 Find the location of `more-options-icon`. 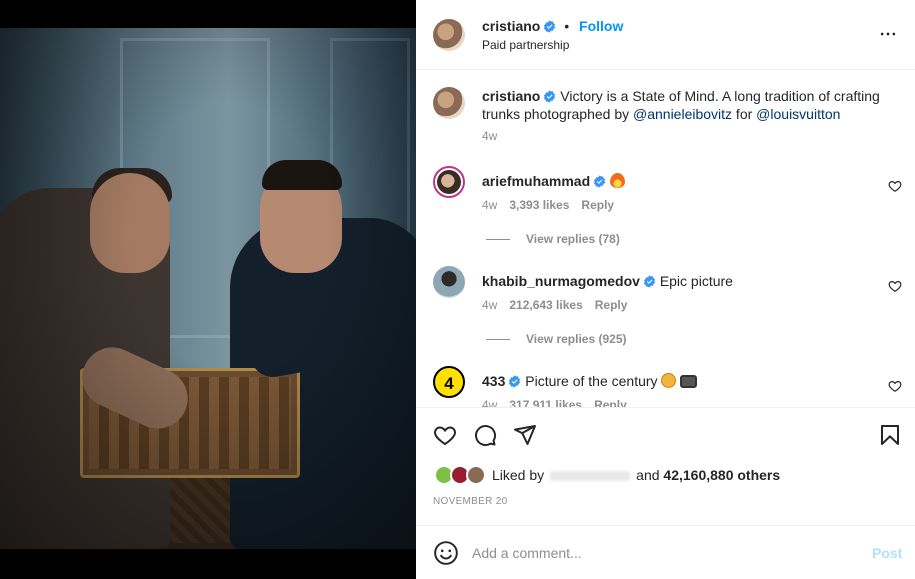

more-options-icon is located at coordinates (888, 34).